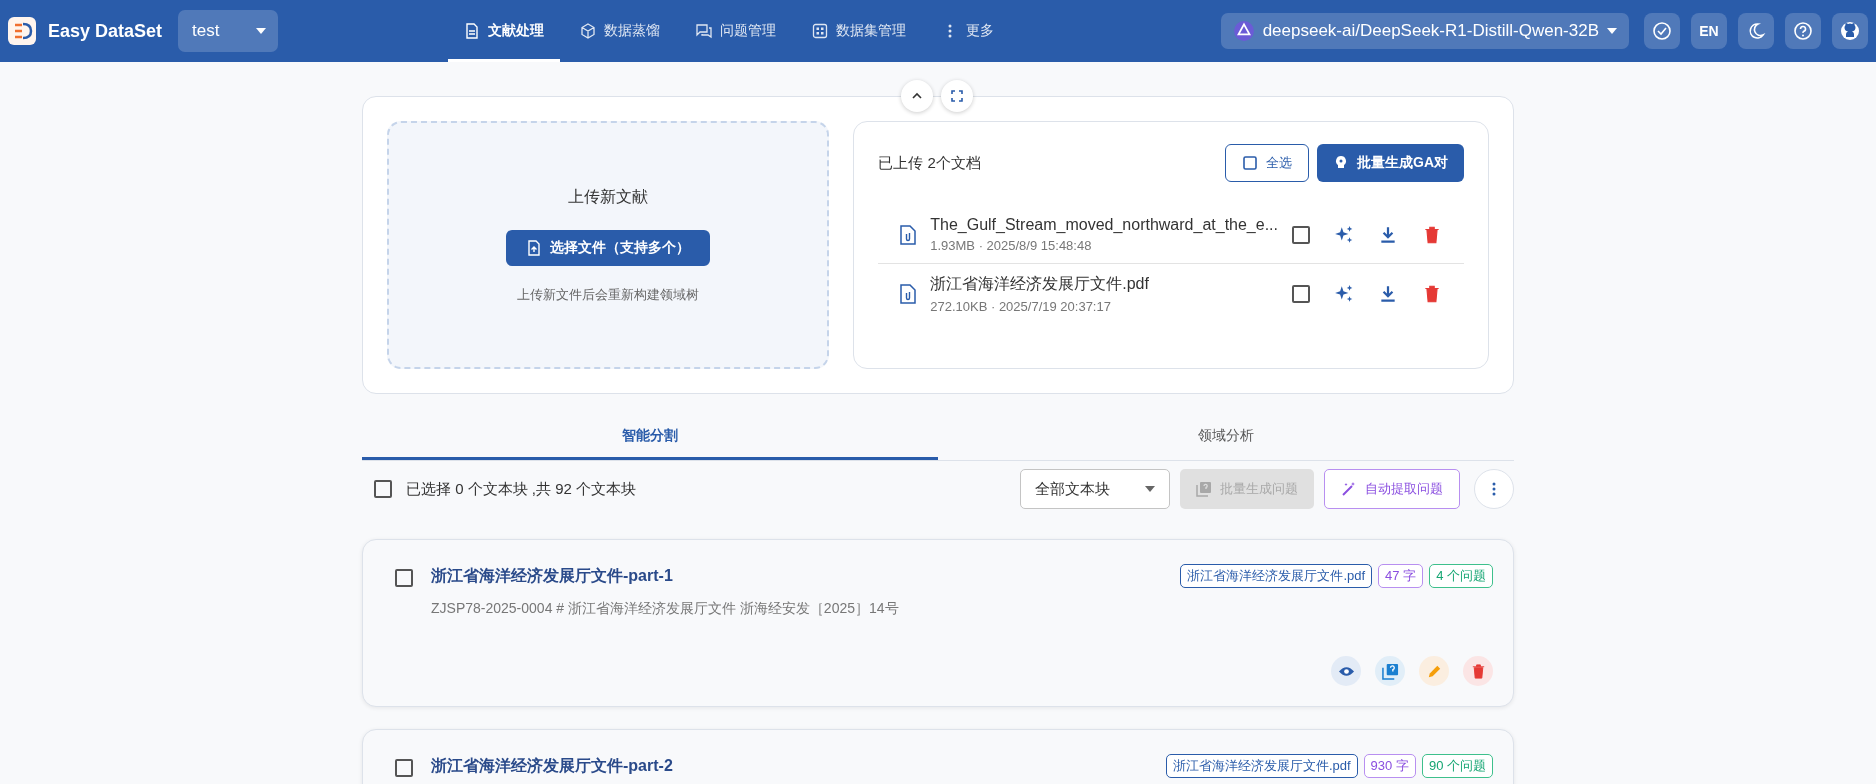 The image size is (1876, 784). I want to click on fullscreen-icon, so click(957, 96).